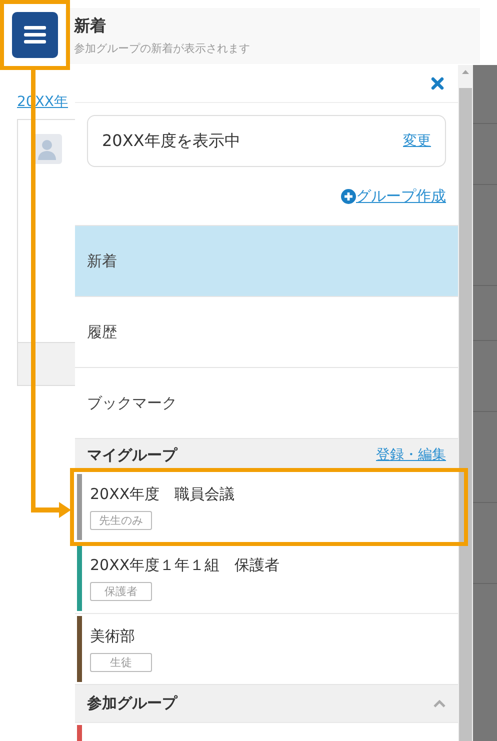  Describe the element at coordinates (162, 494) in the screenshot. I see `group-name: 20XX年度 職員会議` at that location.